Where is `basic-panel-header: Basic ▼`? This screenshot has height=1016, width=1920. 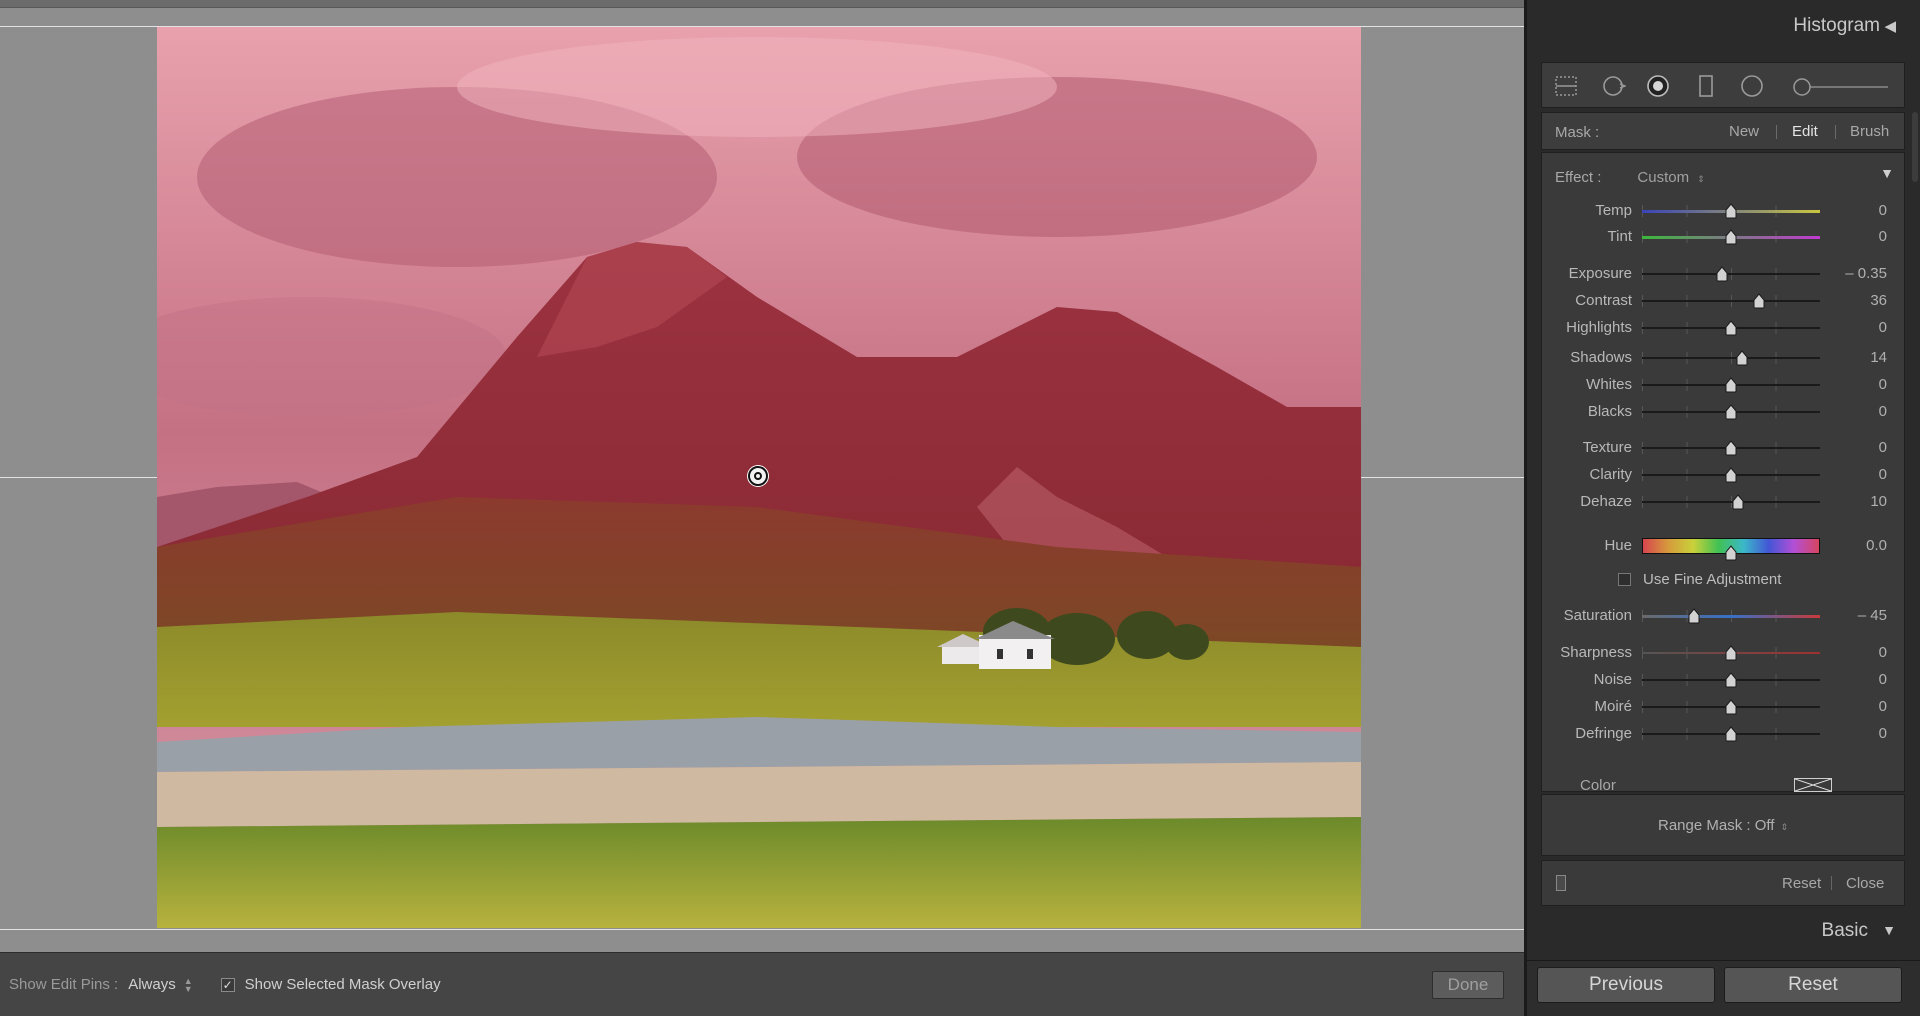 basic-panel-header: Basic ▼ is located at coordinates (1723, 932).